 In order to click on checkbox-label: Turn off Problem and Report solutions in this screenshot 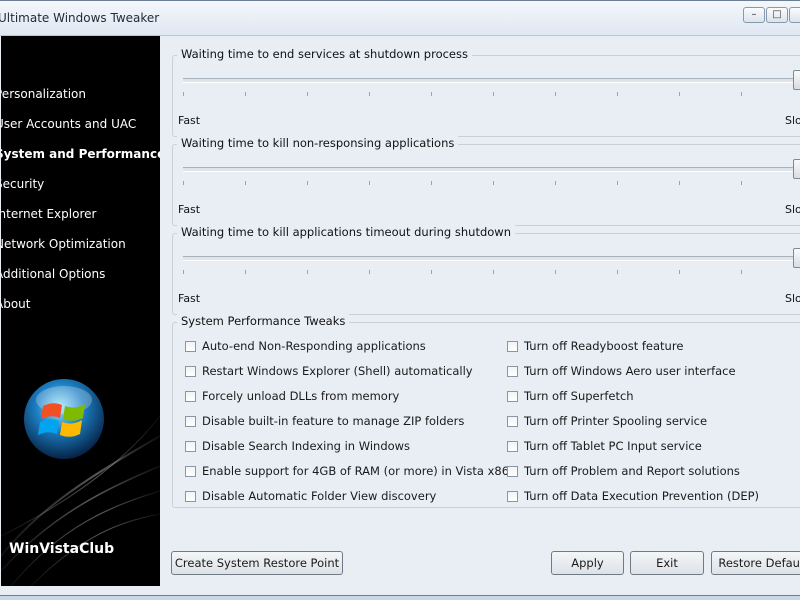, I will do `click(632, 471)`.